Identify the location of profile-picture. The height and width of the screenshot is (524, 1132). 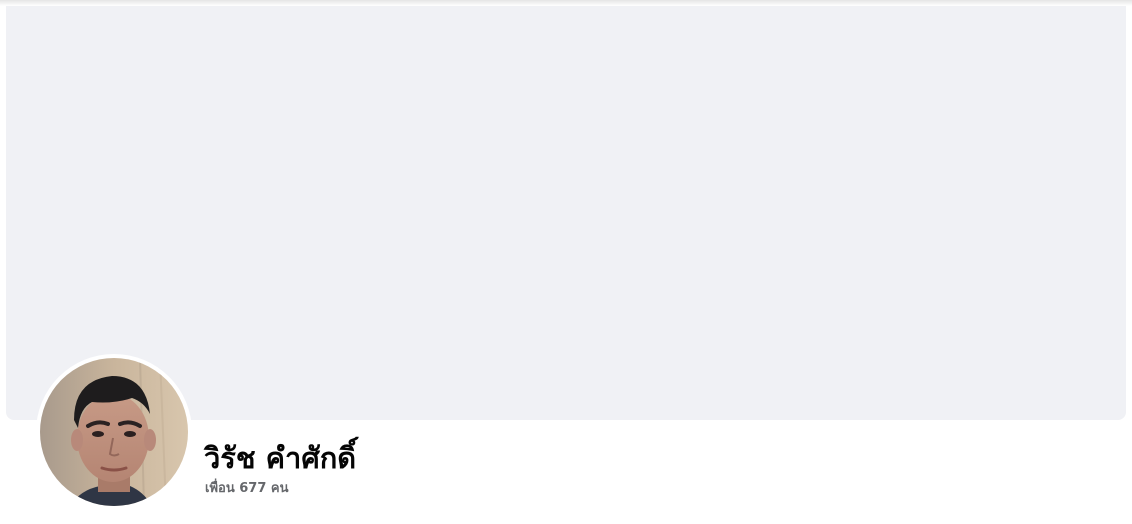
(114, 432).